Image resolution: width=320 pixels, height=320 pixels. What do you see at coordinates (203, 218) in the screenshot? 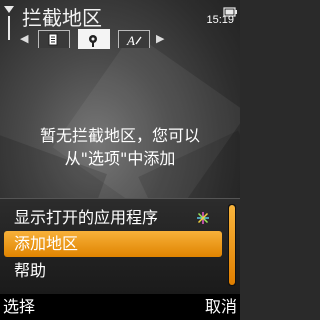
I see `sparkle-icon` at bounding box center [203, 218].